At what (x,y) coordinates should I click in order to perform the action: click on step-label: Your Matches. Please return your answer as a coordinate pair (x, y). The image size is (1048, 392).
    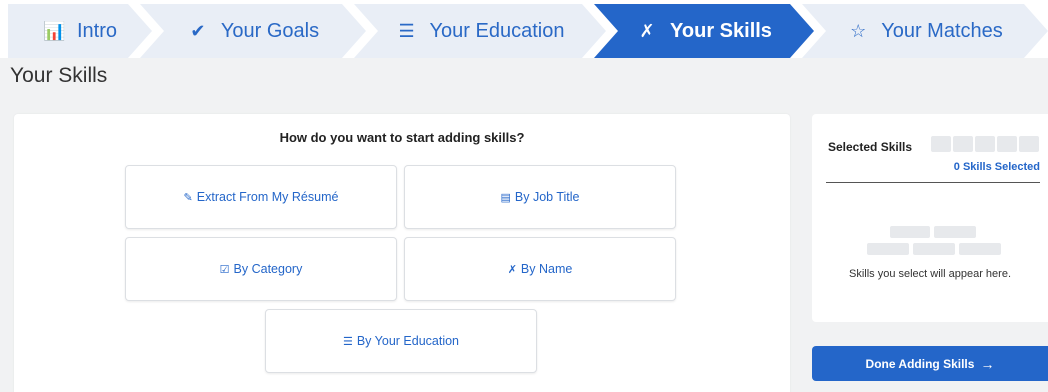
    Looking at the image, I should click on (942, 30).